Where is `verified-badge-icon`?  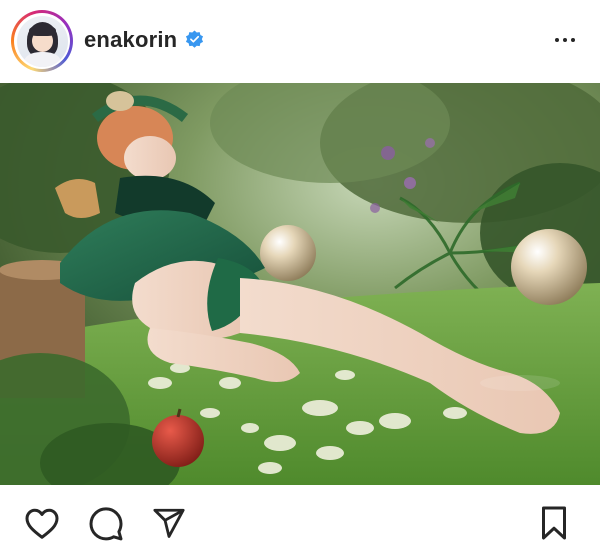 verified-badge-icon is located at coordinates (194, 39).